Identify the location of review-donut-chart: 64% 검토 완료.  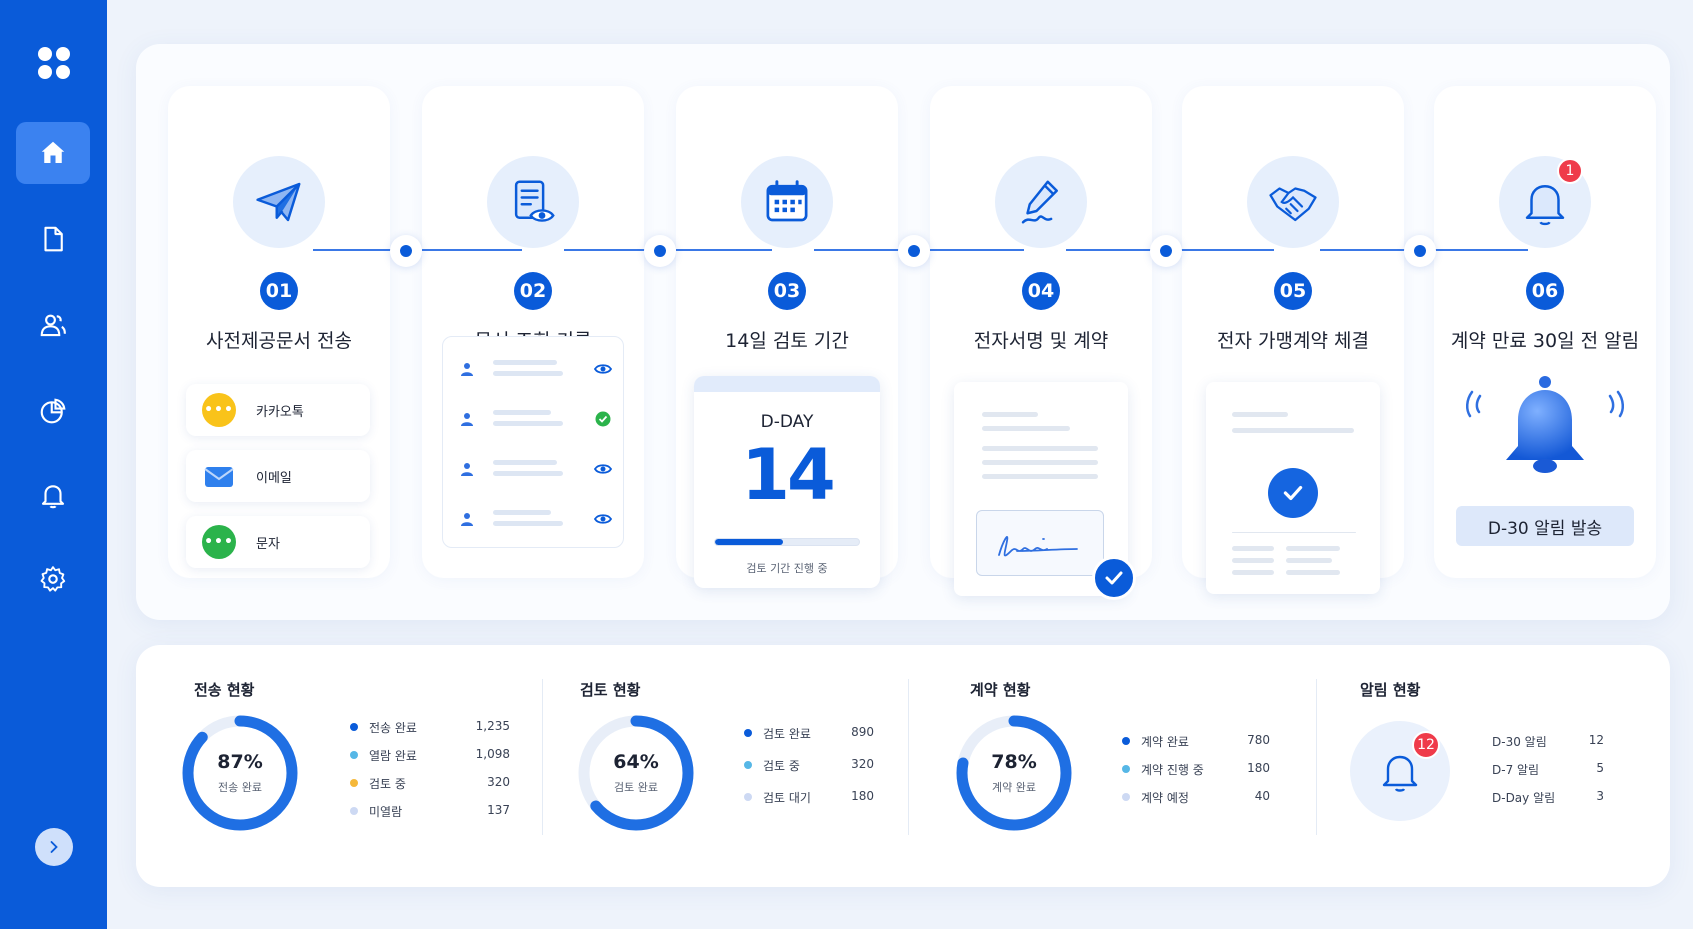
(636, 773).